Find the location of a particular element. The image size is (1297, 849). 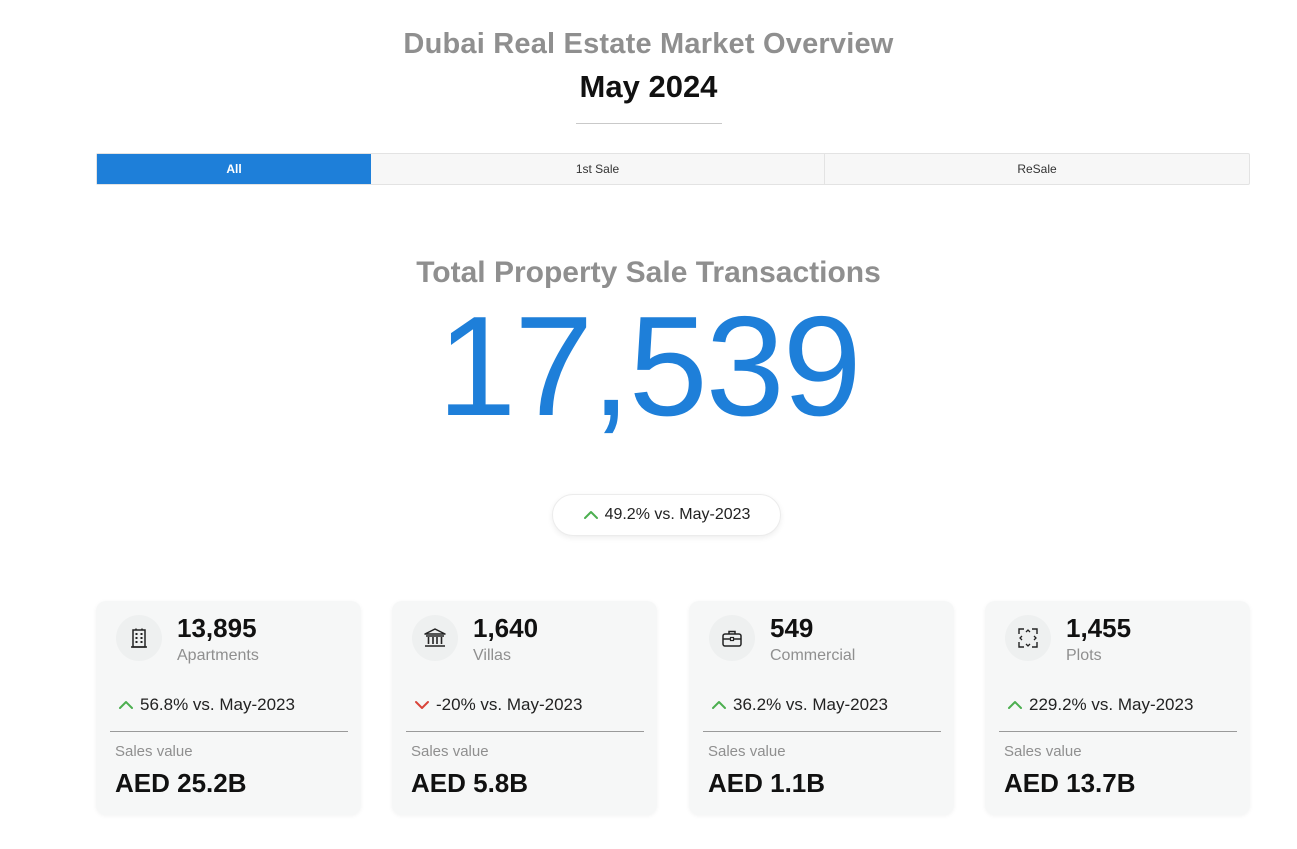

title-divider is located at coordinates (648, 123).